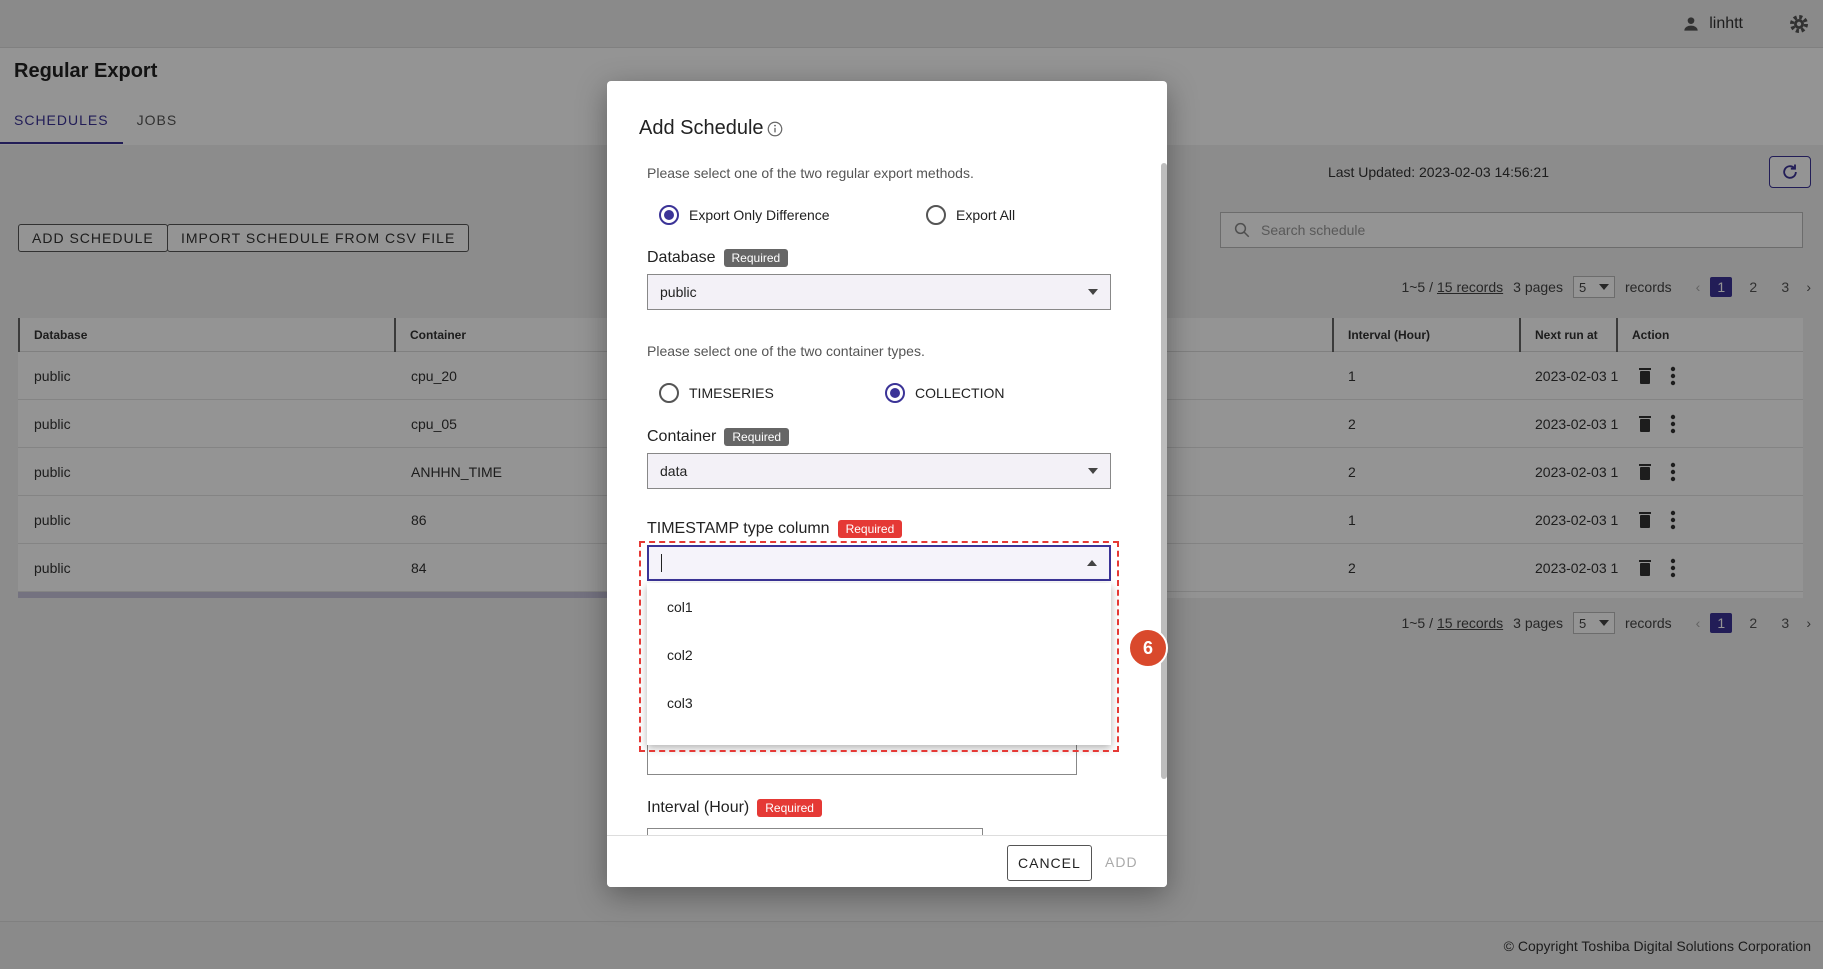 The image size is (1823, 969). Describe the element at coordinates (711, 128) in the screenshot. I see `dialog-title: Add Schedule` at that location.